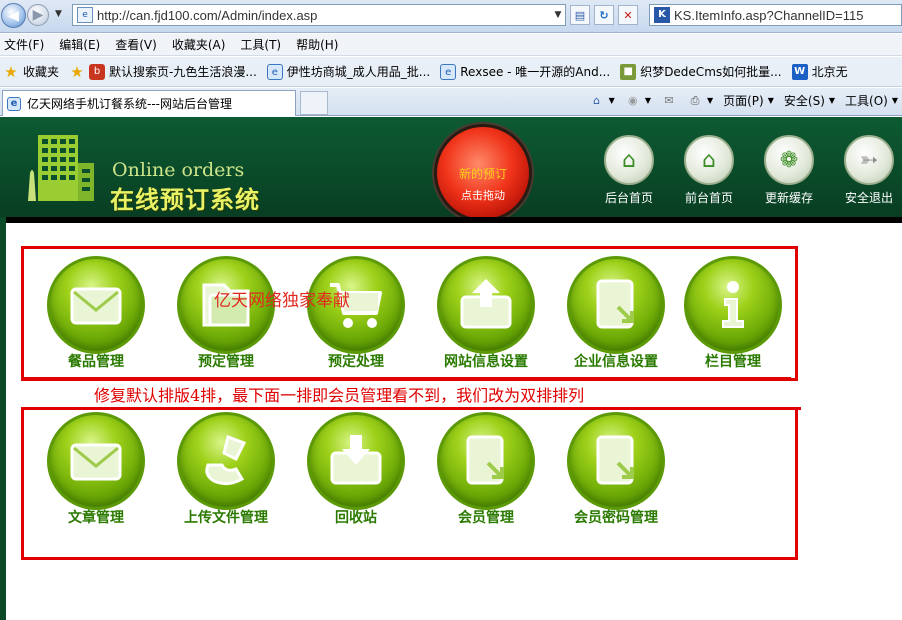 The width and height of the screenshot is (902, 620). I want to click on module-site-info-settings: 网站信息设置, so click(486, 313).